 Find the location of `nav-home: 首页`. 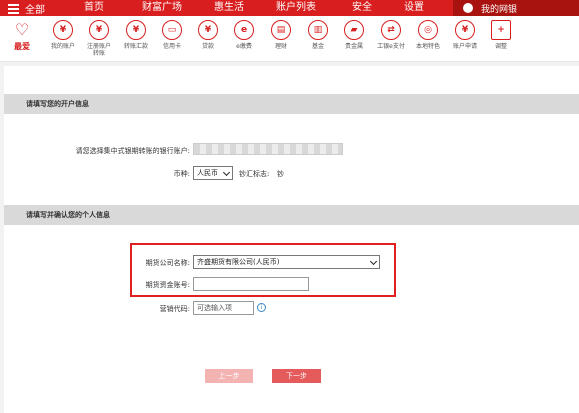

nav-home: 首页 is located at coordinates (94, 8).